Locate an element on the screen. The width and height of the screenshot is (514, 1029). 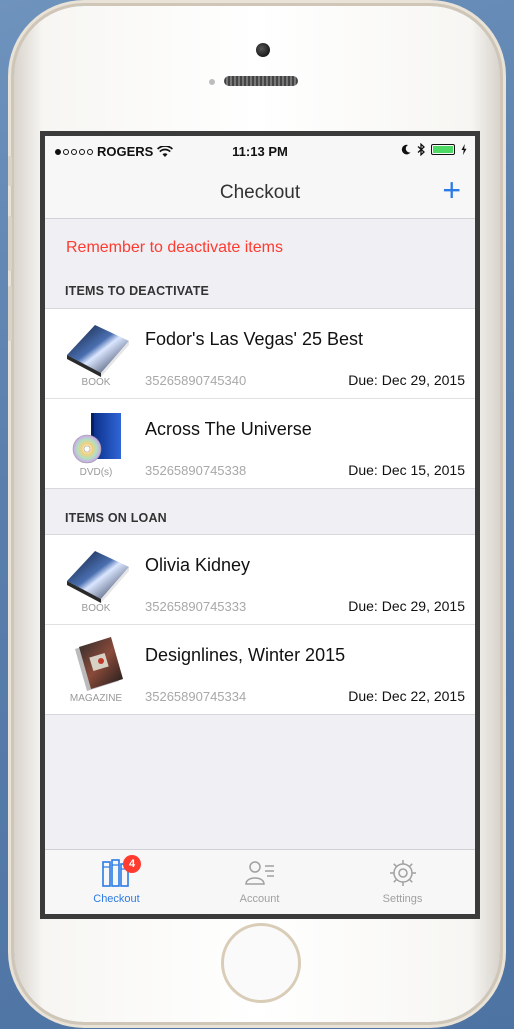
home-button is located at coordinates (261, 963).